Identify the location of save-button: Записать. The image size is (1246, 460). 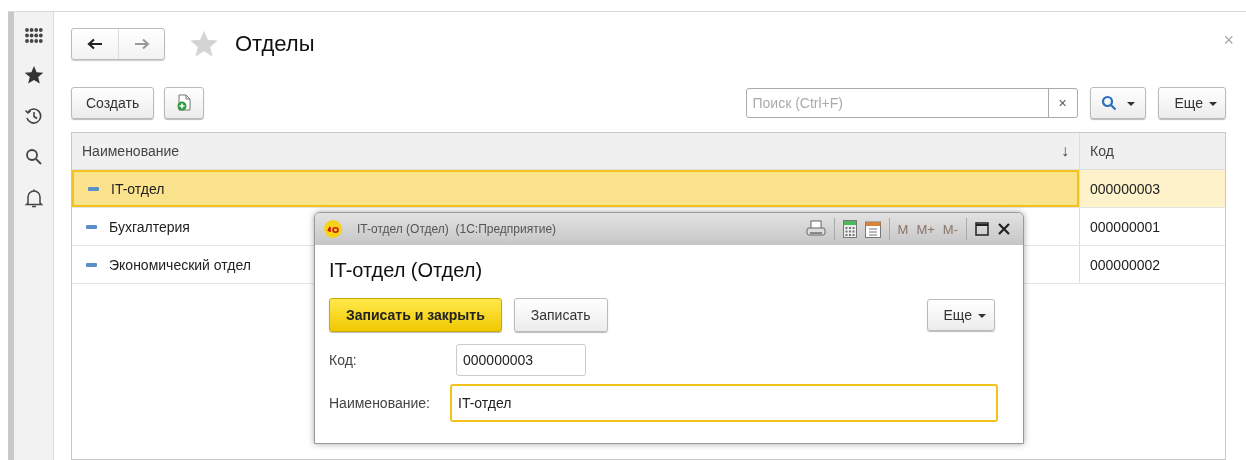
(560, 315).